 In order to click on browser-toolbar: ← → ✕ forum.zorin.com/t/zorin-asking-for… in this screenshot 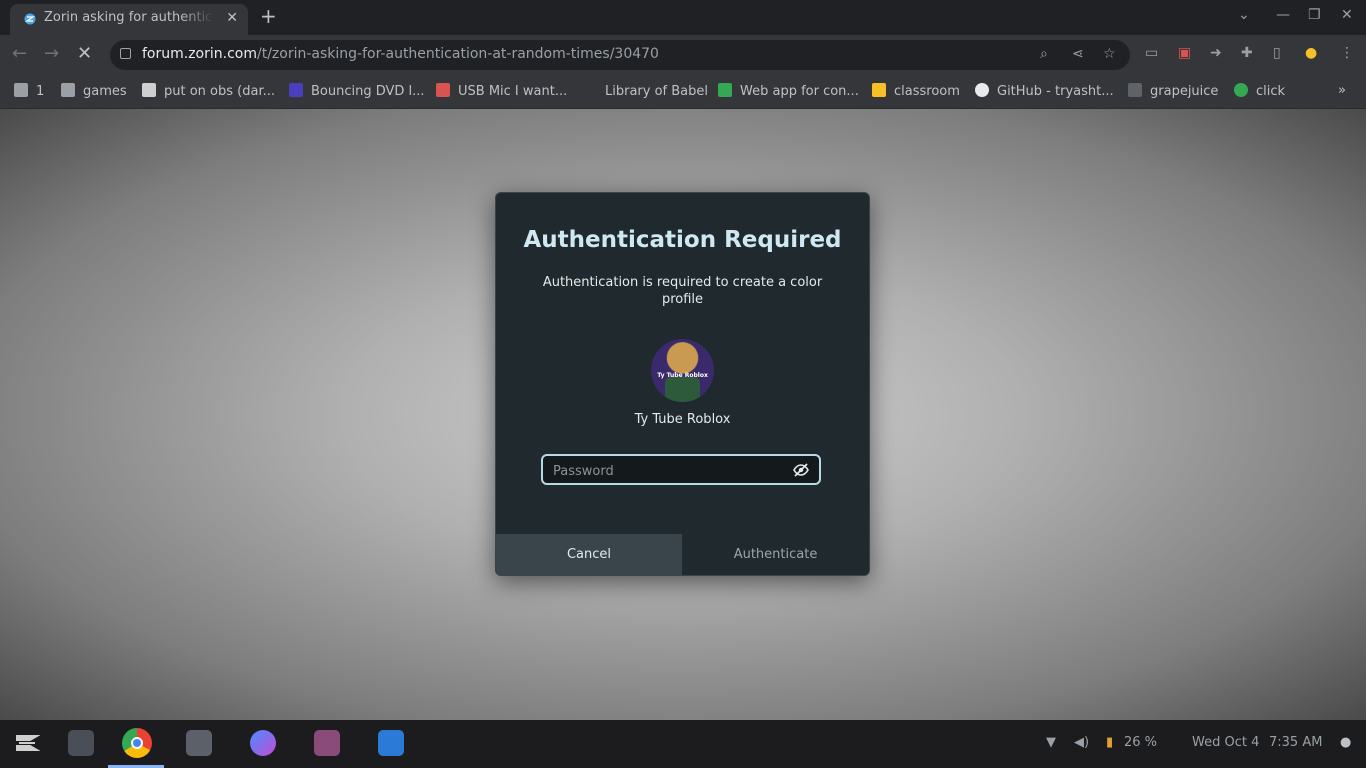, I will do `click(683, 55)`.